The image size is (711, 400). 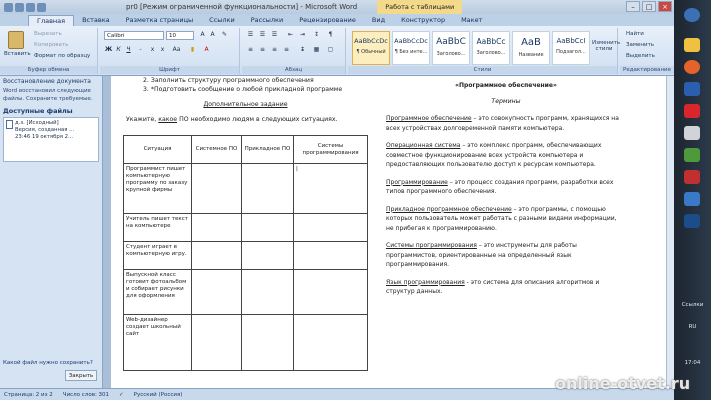 I want to click on font-name-select: Calibri, so click(x=134, y=35).